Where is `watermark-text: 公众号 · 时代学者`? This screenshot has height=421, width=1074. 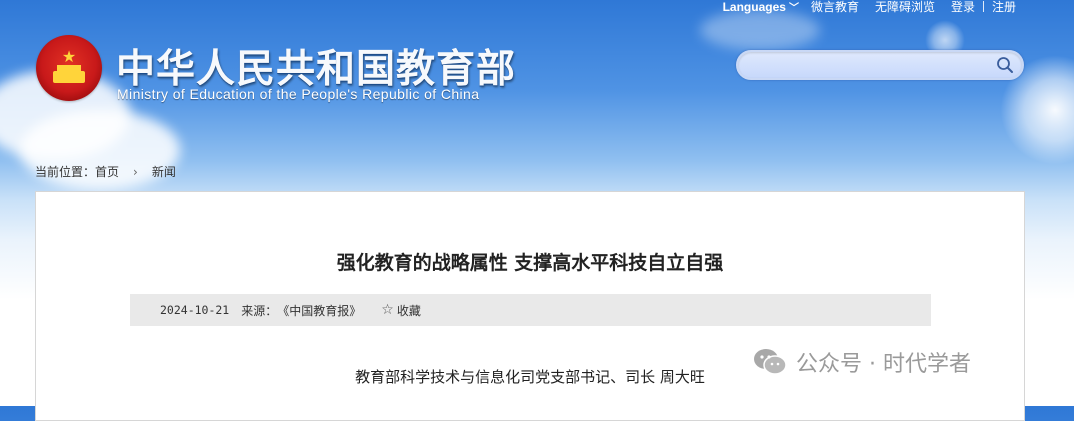 watermark-text: 公众号 · 时代学者 is located at coordinates (883, 364).